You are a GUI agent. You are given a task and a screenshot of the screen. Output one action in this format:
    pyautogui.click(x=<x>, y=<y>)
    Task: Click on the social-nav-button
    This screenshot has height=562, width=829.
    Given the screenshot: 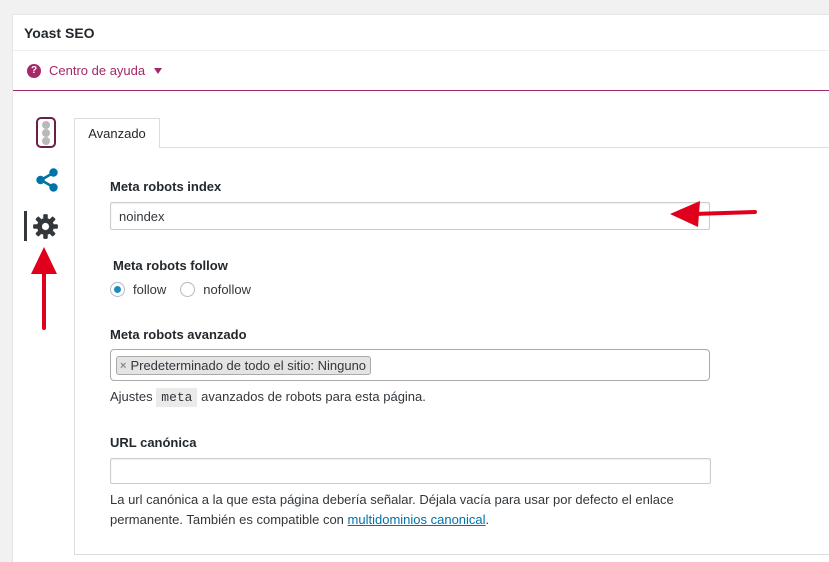 What is the action you would take?
    pyautogui.click(x=47, y=180)
    